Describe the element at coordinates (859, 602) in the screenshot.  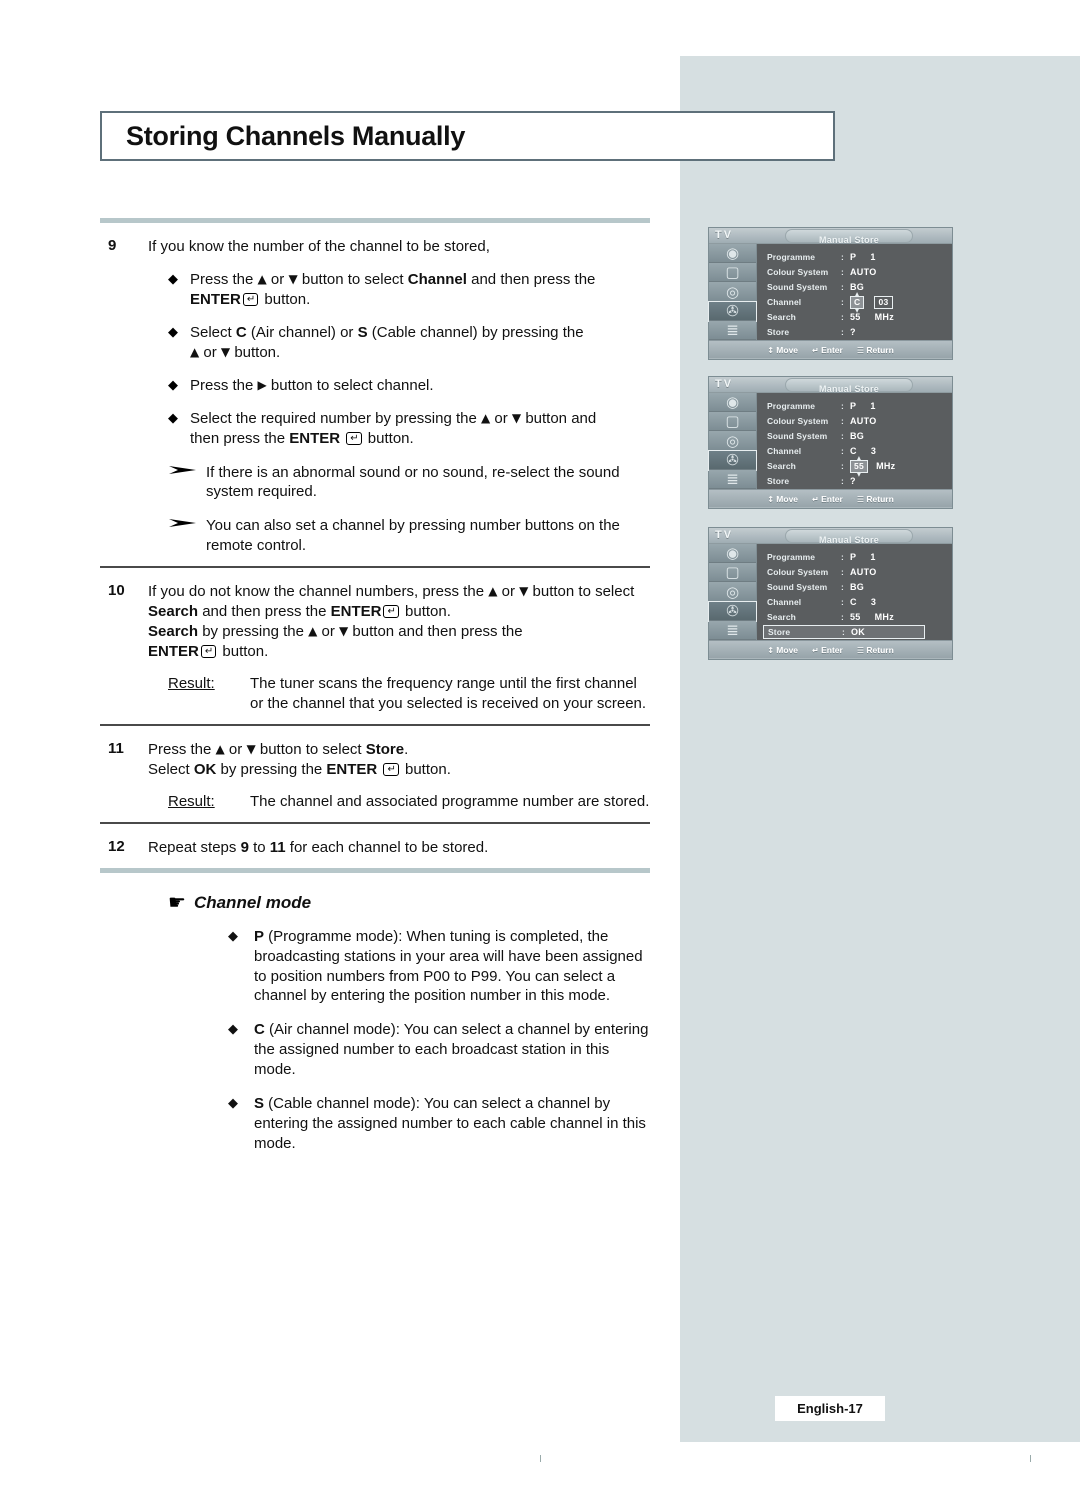
I see `osd-row-channel: Channel: C 3` at that location.